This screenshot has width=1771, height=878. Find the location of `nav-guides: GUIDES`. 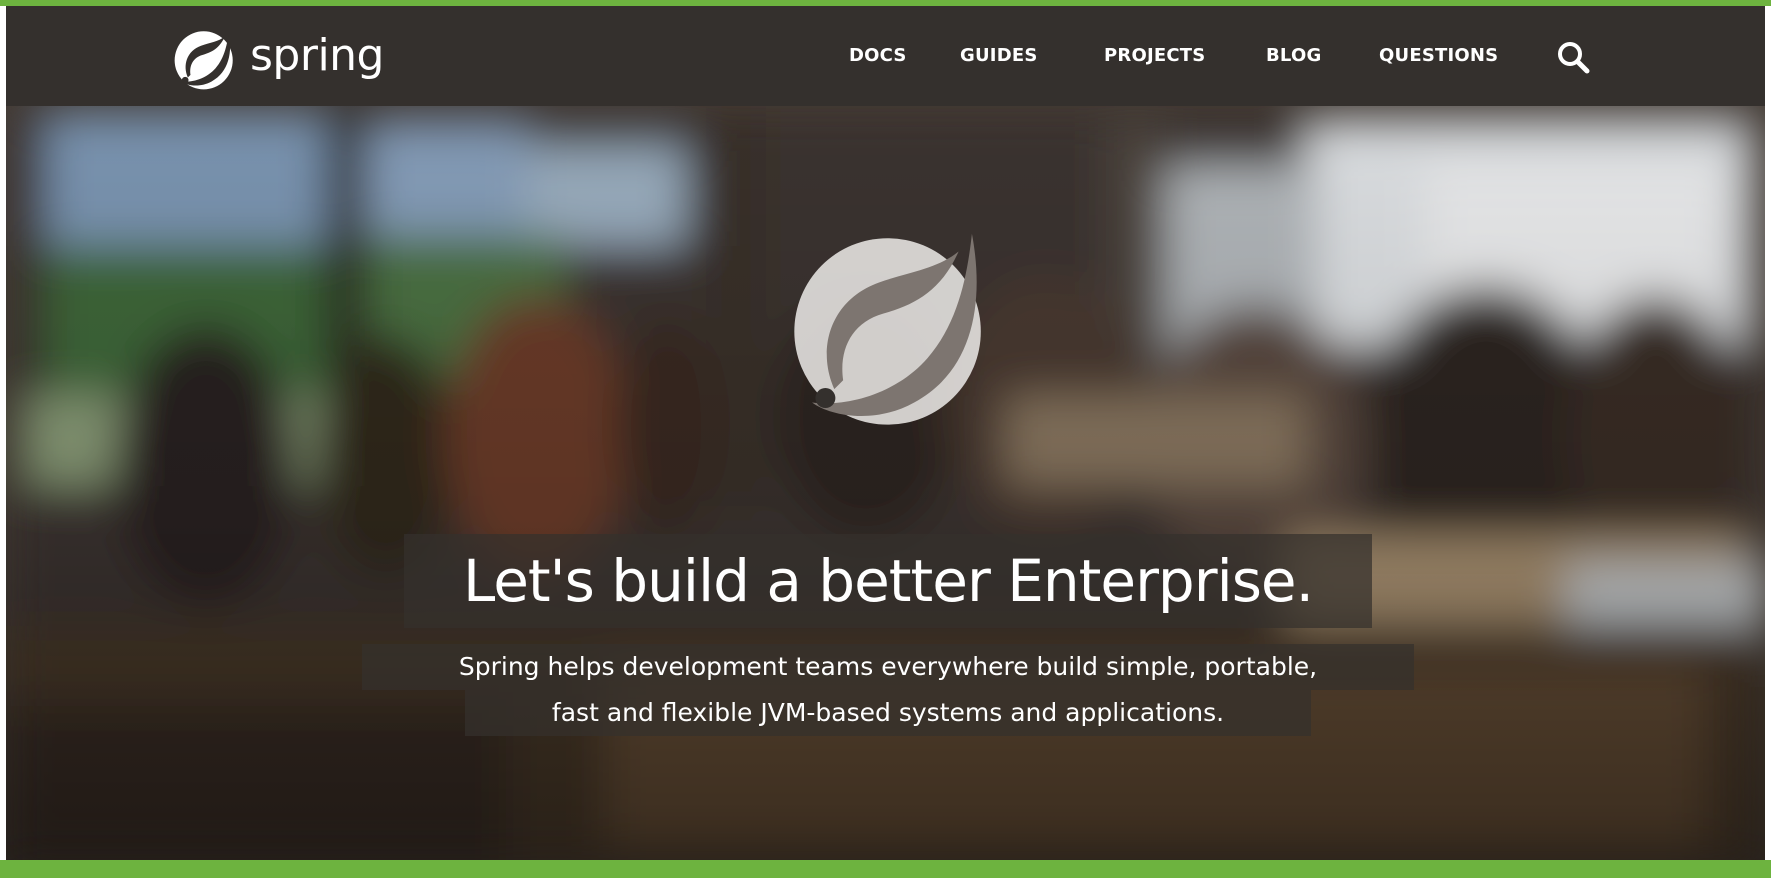

nav-guides: GUIDES is located at coordinates (999, 56).